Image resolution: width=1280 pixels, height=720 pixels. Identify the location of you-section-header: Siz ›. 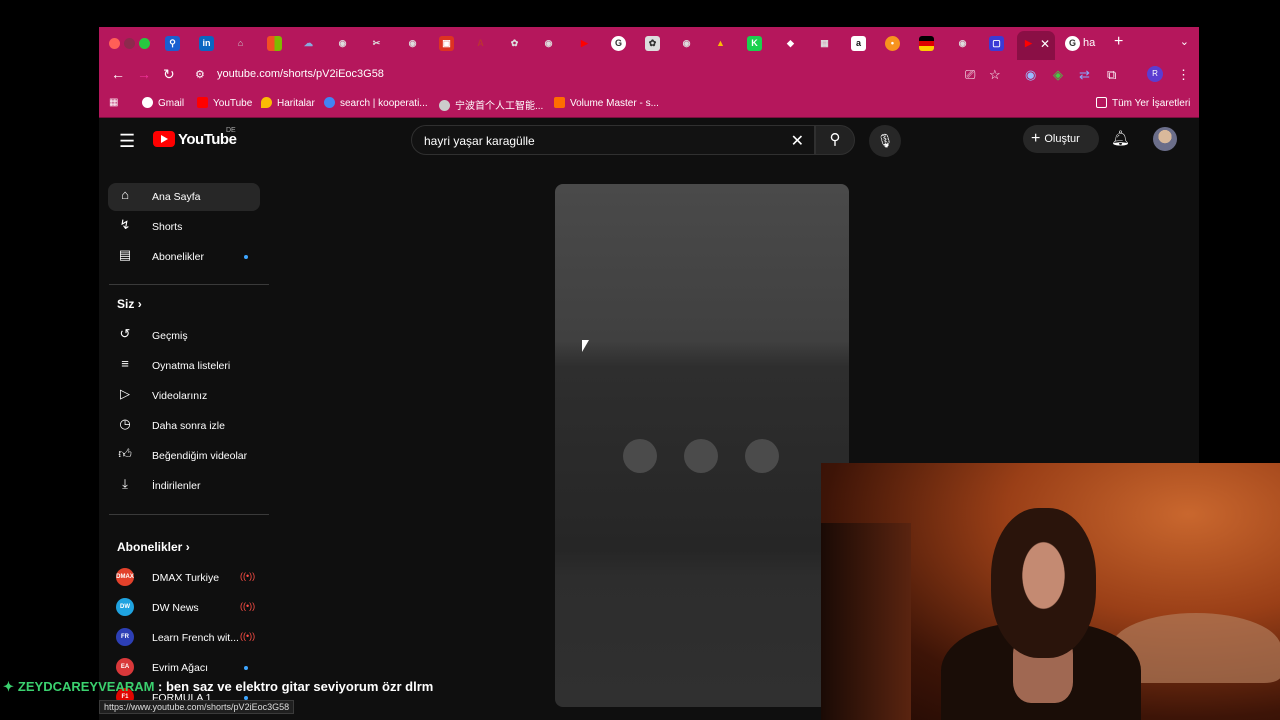
(129, 304).